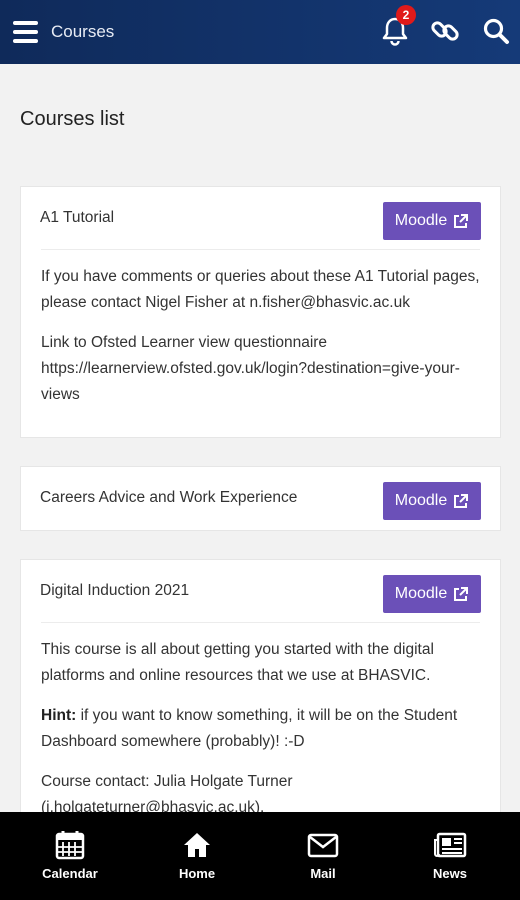 This screenshot has width=520, height=900. I want to click on course-title: Digital Induction 2021, so click(115, 590).